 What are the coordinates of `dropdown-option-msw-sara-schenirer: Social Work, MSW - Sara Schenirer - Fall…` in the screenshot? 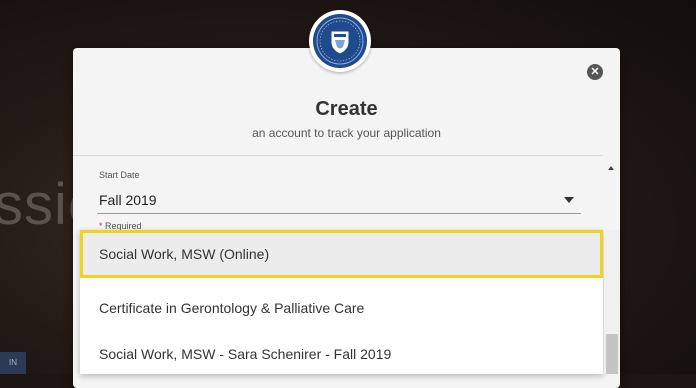 It's located at (341, 354).